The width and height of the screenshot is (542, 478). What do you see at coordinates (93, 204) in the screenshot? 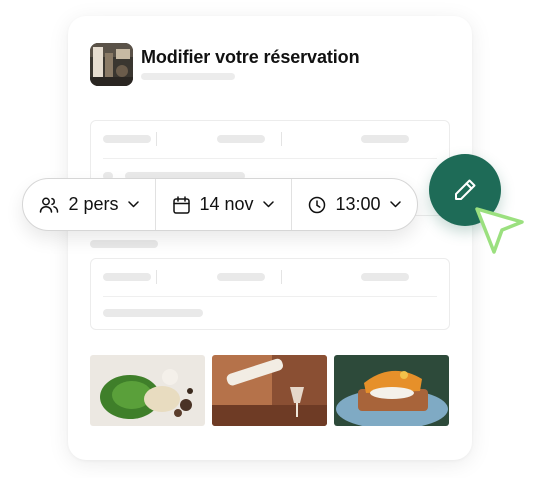
I see `guests-value: 2 pers` at bounding box center [93, 204].